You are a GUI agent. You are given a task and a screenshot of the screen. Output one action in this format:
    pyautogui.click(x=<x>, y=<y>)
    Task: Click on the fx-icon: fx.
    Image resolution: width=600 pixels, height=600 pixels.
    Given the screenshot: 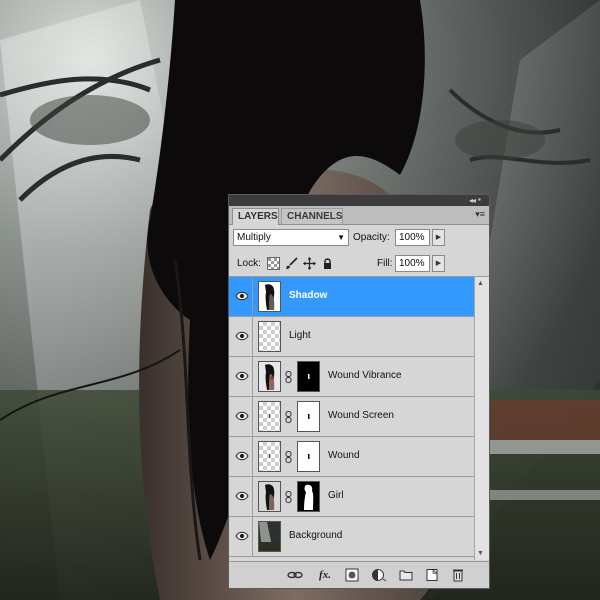 What is the action you would take?
    pyautogui.click(x=325, y=575)
    